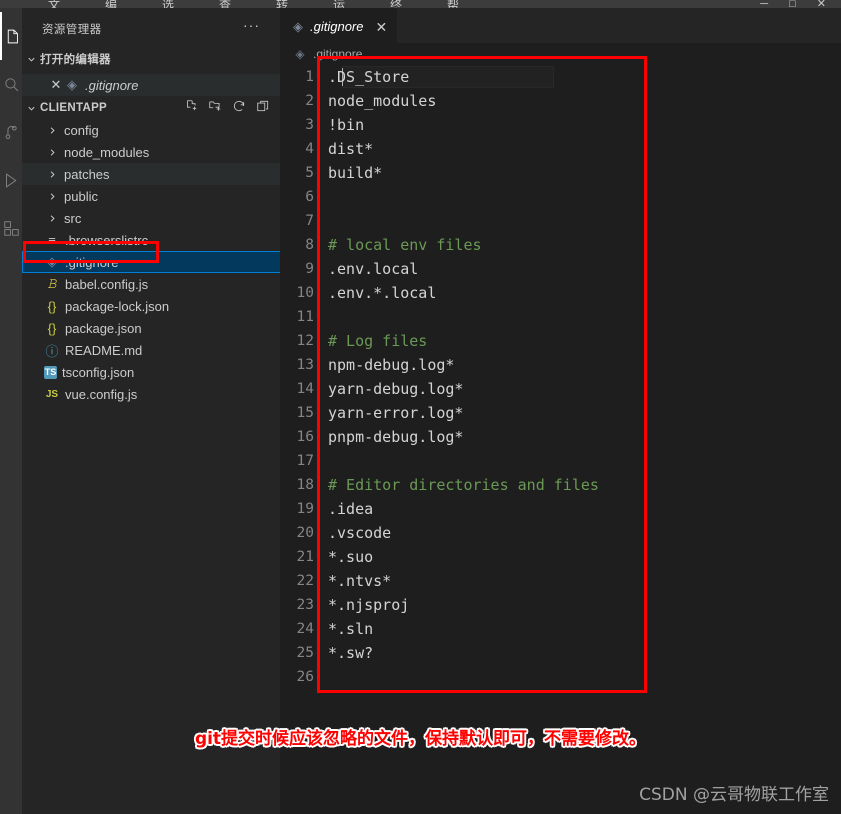  I want to click on tab-gitignore: ◈ .gitignore ✕, so click(339, 26).